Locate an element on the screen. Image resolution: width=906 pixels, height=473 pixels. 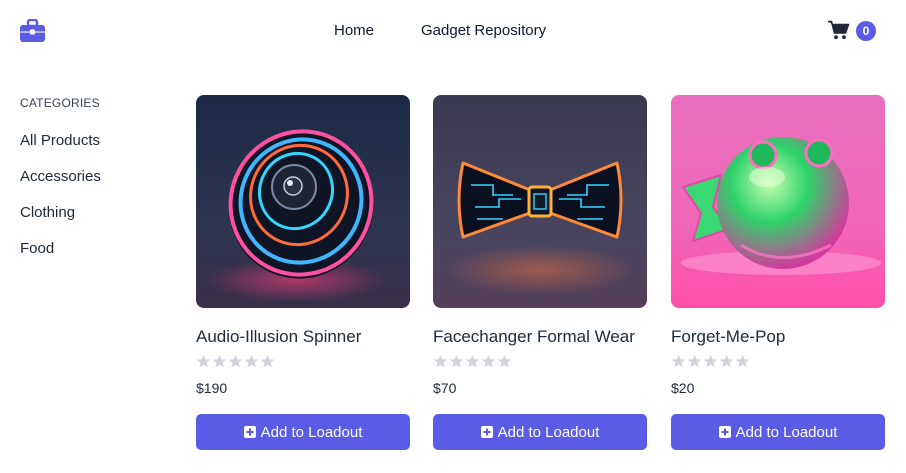
category-clothing: Clothing is located at coordinates (47, 212).